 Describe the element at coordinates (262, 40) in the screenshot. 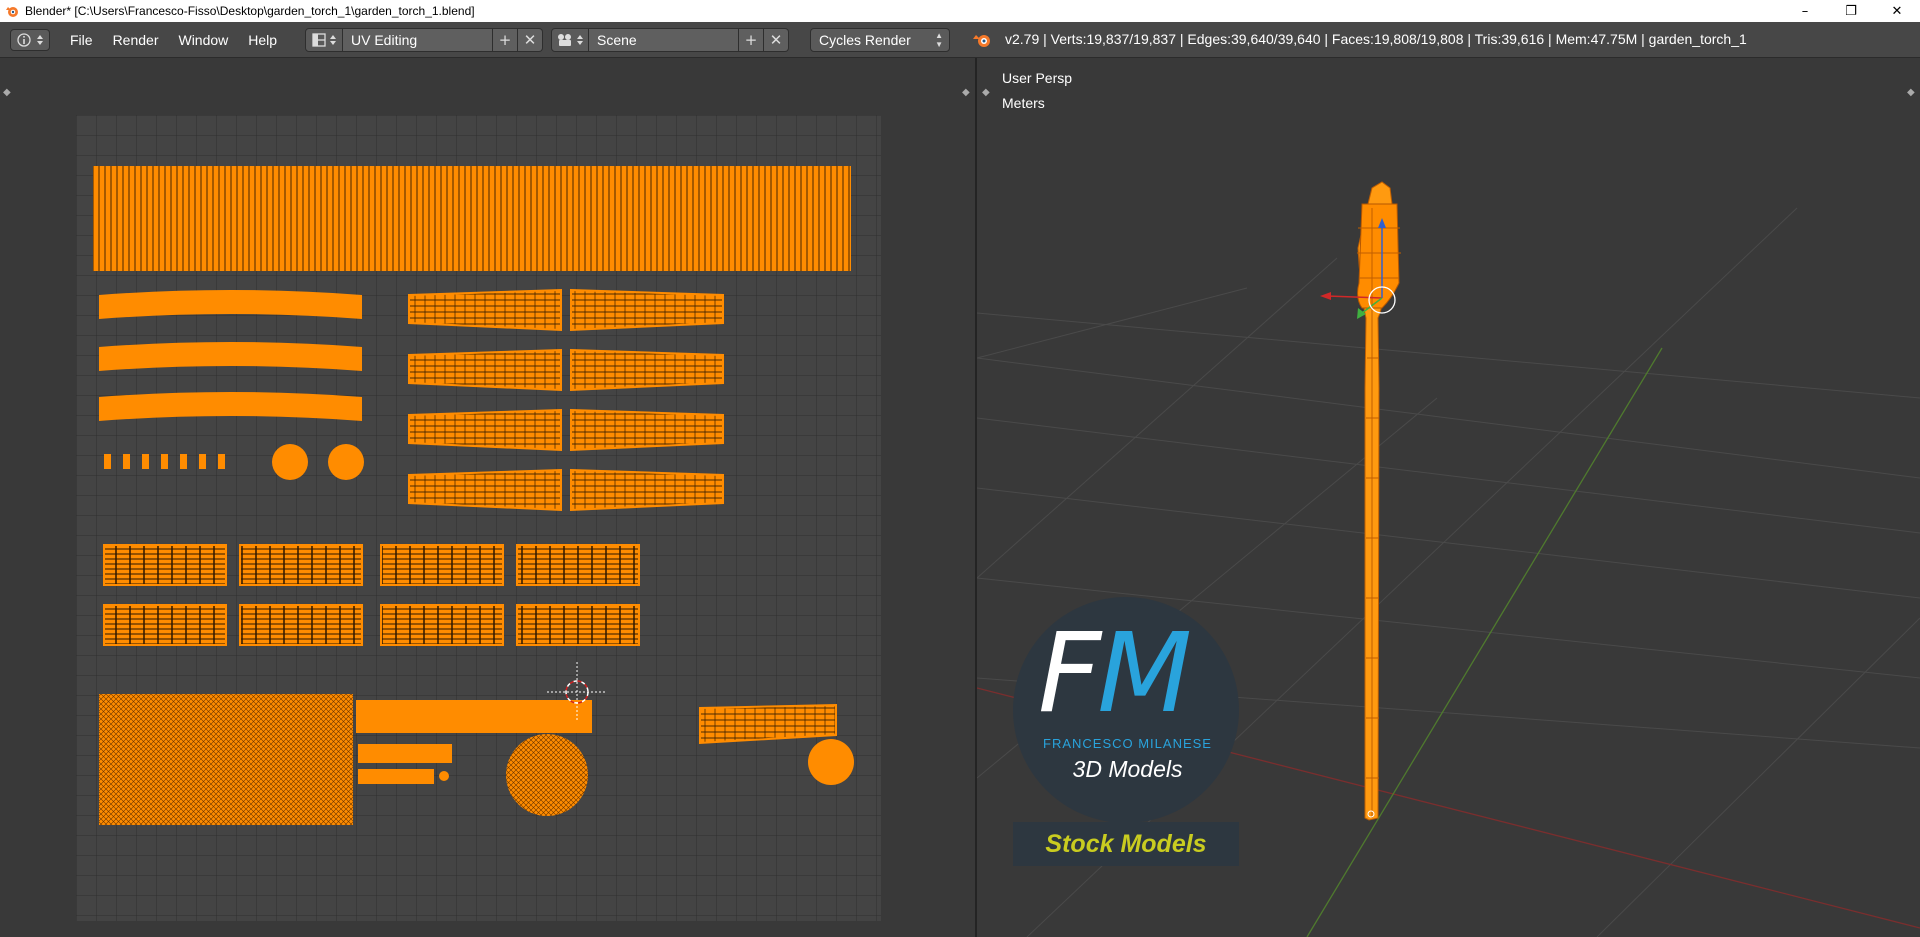

I see `menu-help: Help` at that location.